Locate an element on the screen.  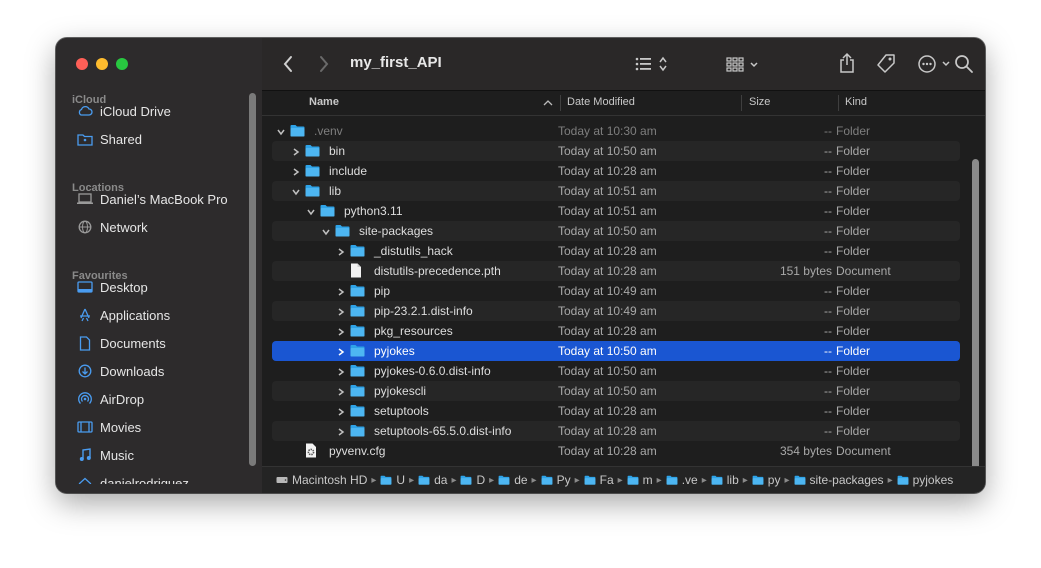
back-button is located at coordinates (288, 64).